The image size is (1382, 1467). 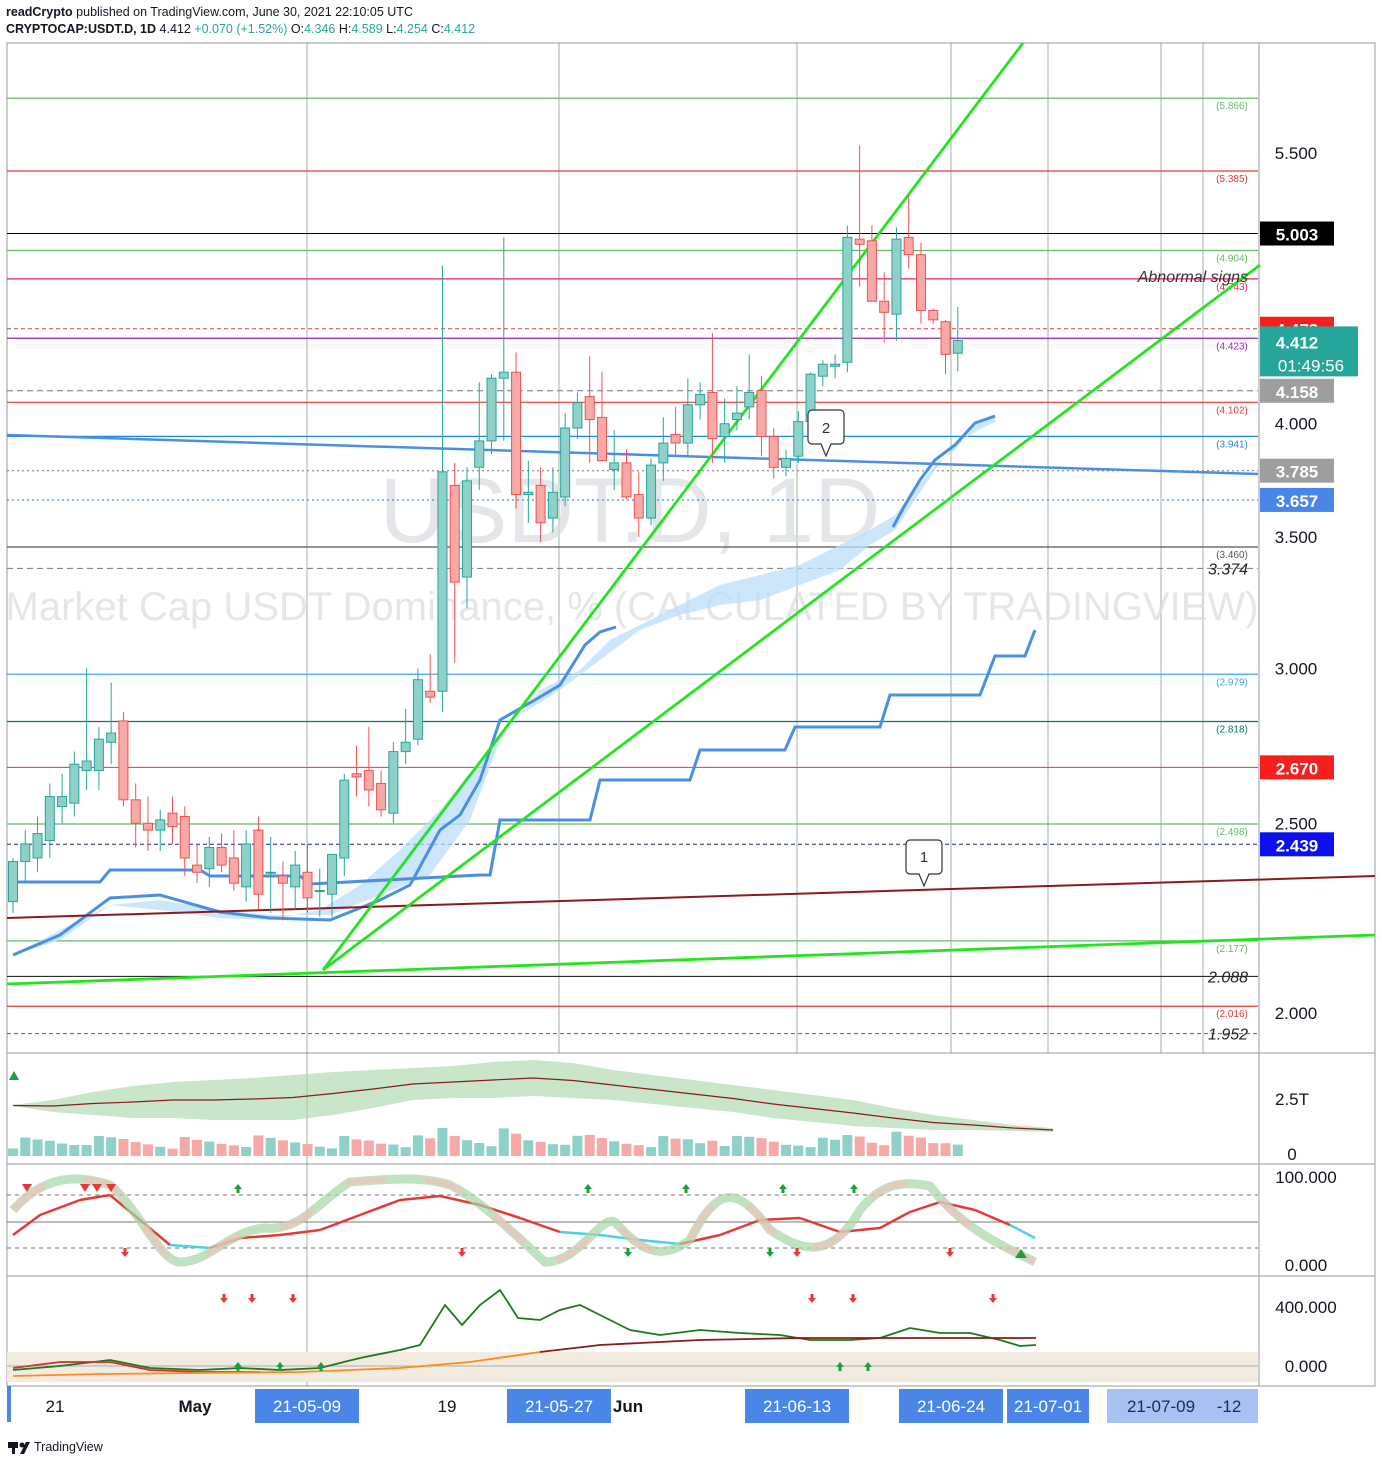 What do you see at coordinates (1297, 845) in the screenshot?
I see `price-tag-text: 2.439` at bounding box center [1297, 845].